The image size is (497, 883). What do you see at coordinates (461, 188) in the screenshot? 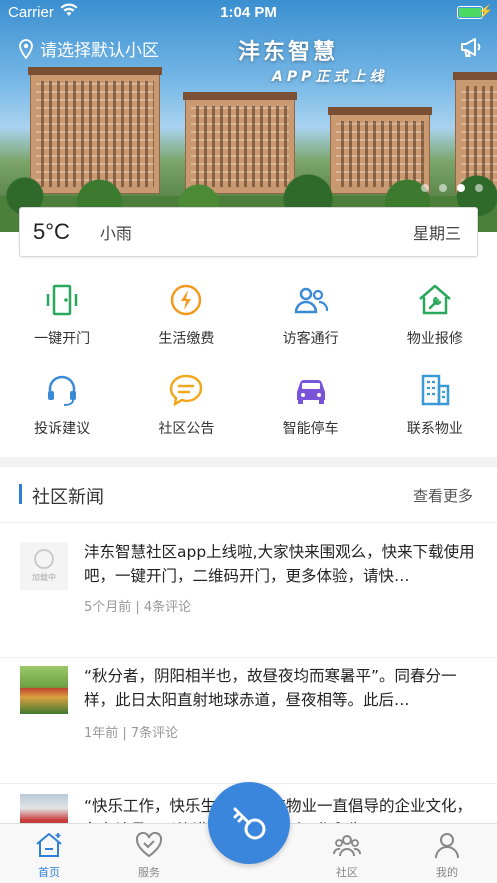
I see `carousel-dot-active` at bounding box center [461, 188].